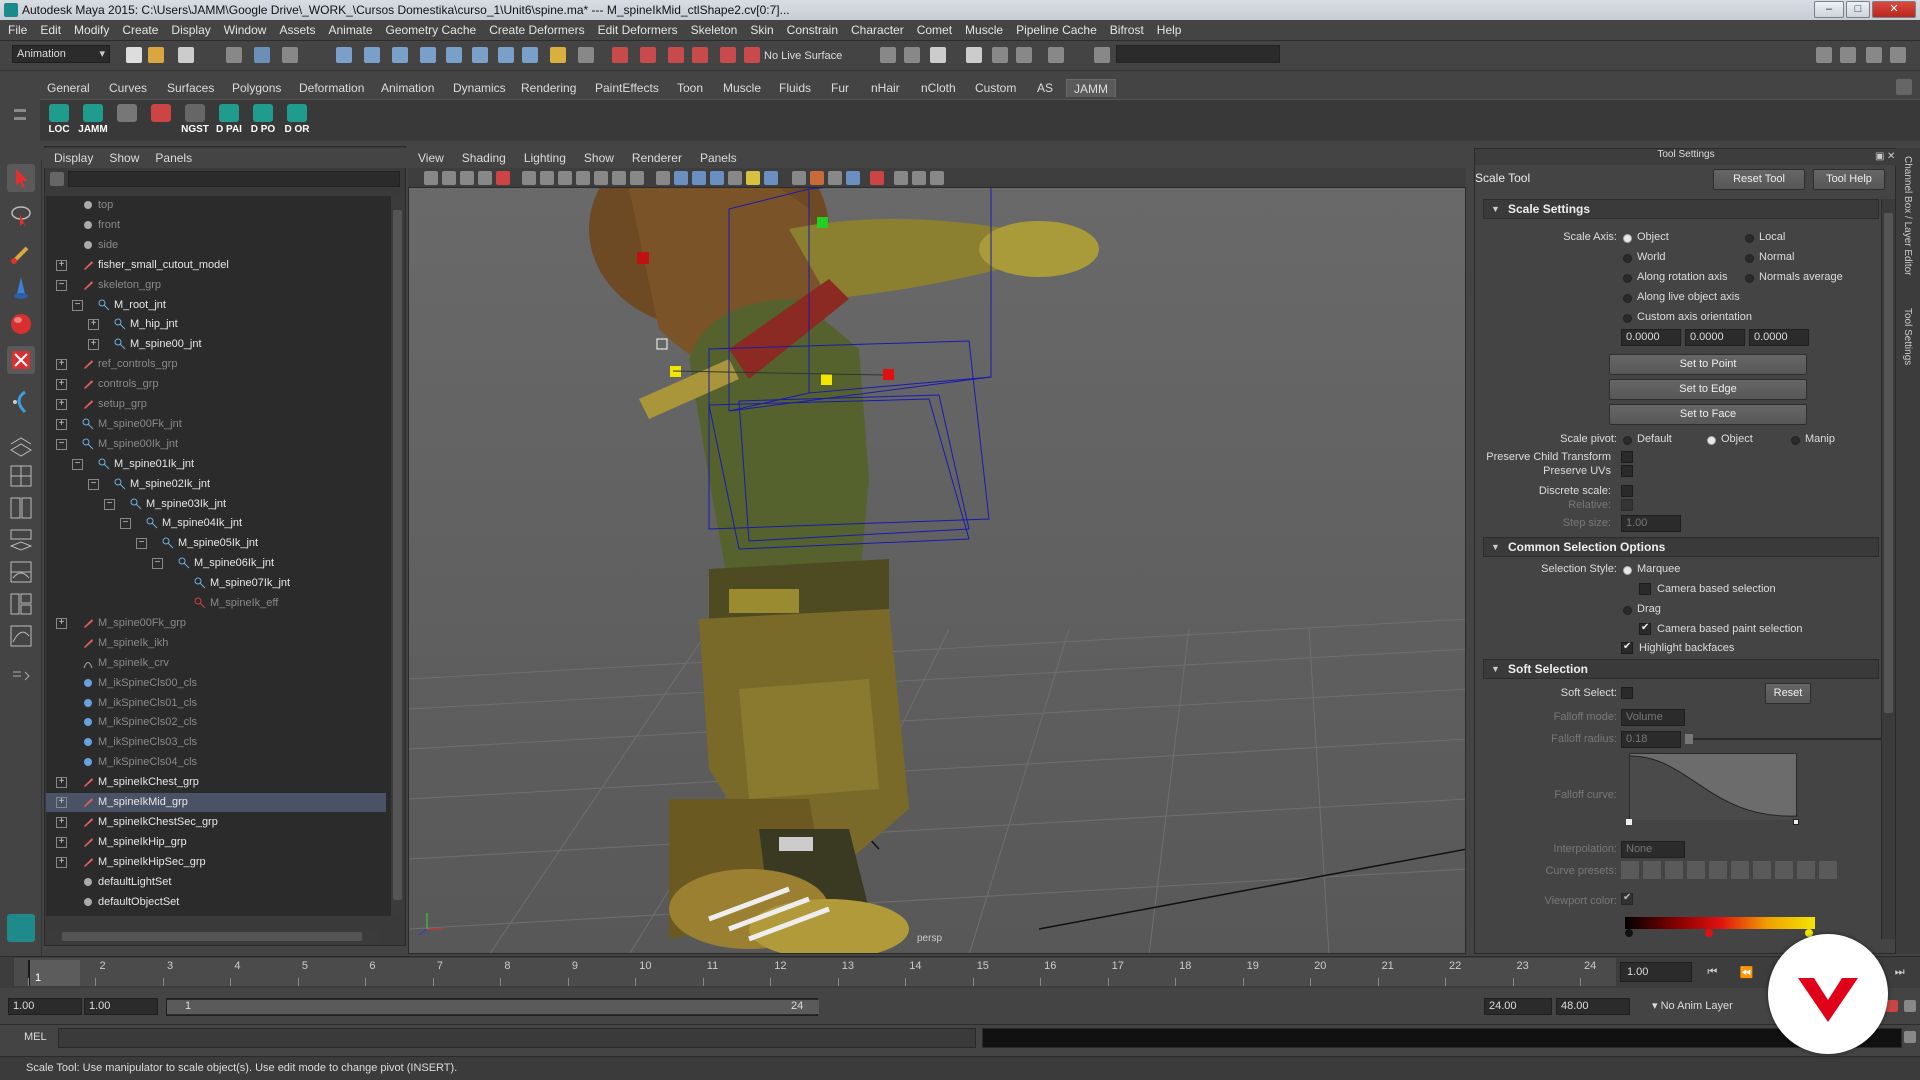 The width and height of the screenshot is (1920, 1080). I want to click on axis-along-rotation-radio: Along rotation axis, so click(1675, 277).